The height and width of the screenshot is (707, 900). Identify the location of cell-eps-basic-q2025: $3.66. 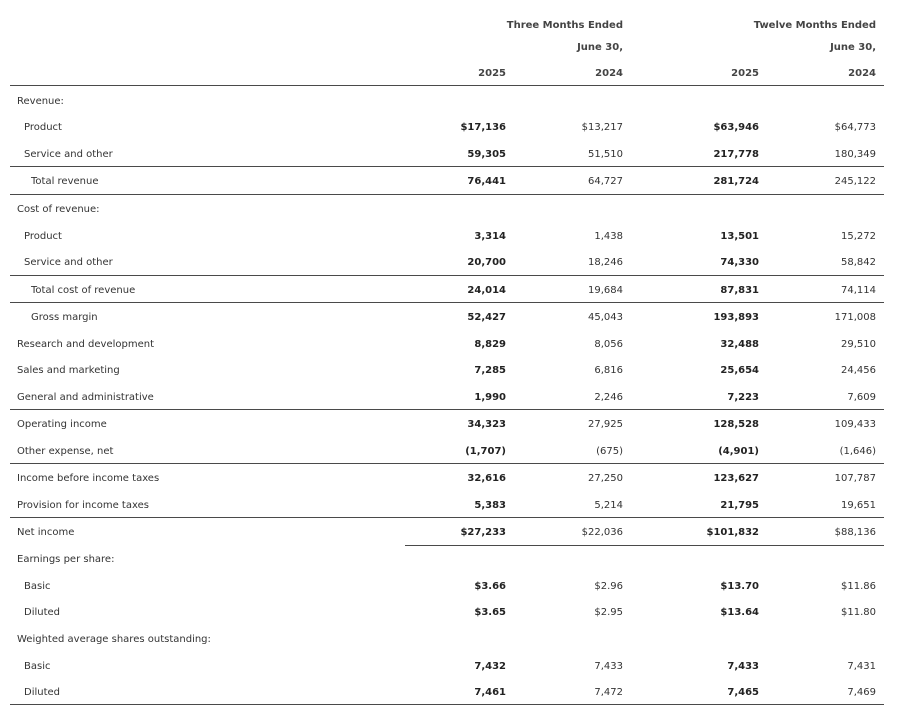
(490, 586).